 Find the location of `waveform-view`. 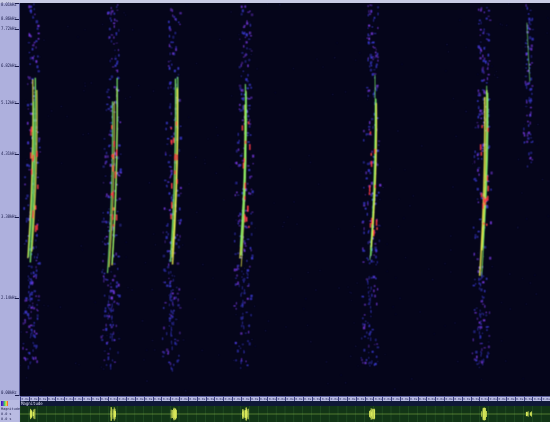

waveform-view is located at coordinates (285, 414).